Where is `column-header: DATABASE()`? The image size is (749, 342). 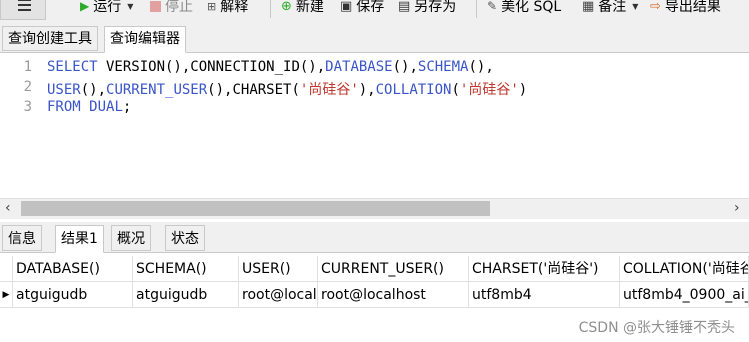
column-header: DATABASE() is located at coordinates (73, 269).